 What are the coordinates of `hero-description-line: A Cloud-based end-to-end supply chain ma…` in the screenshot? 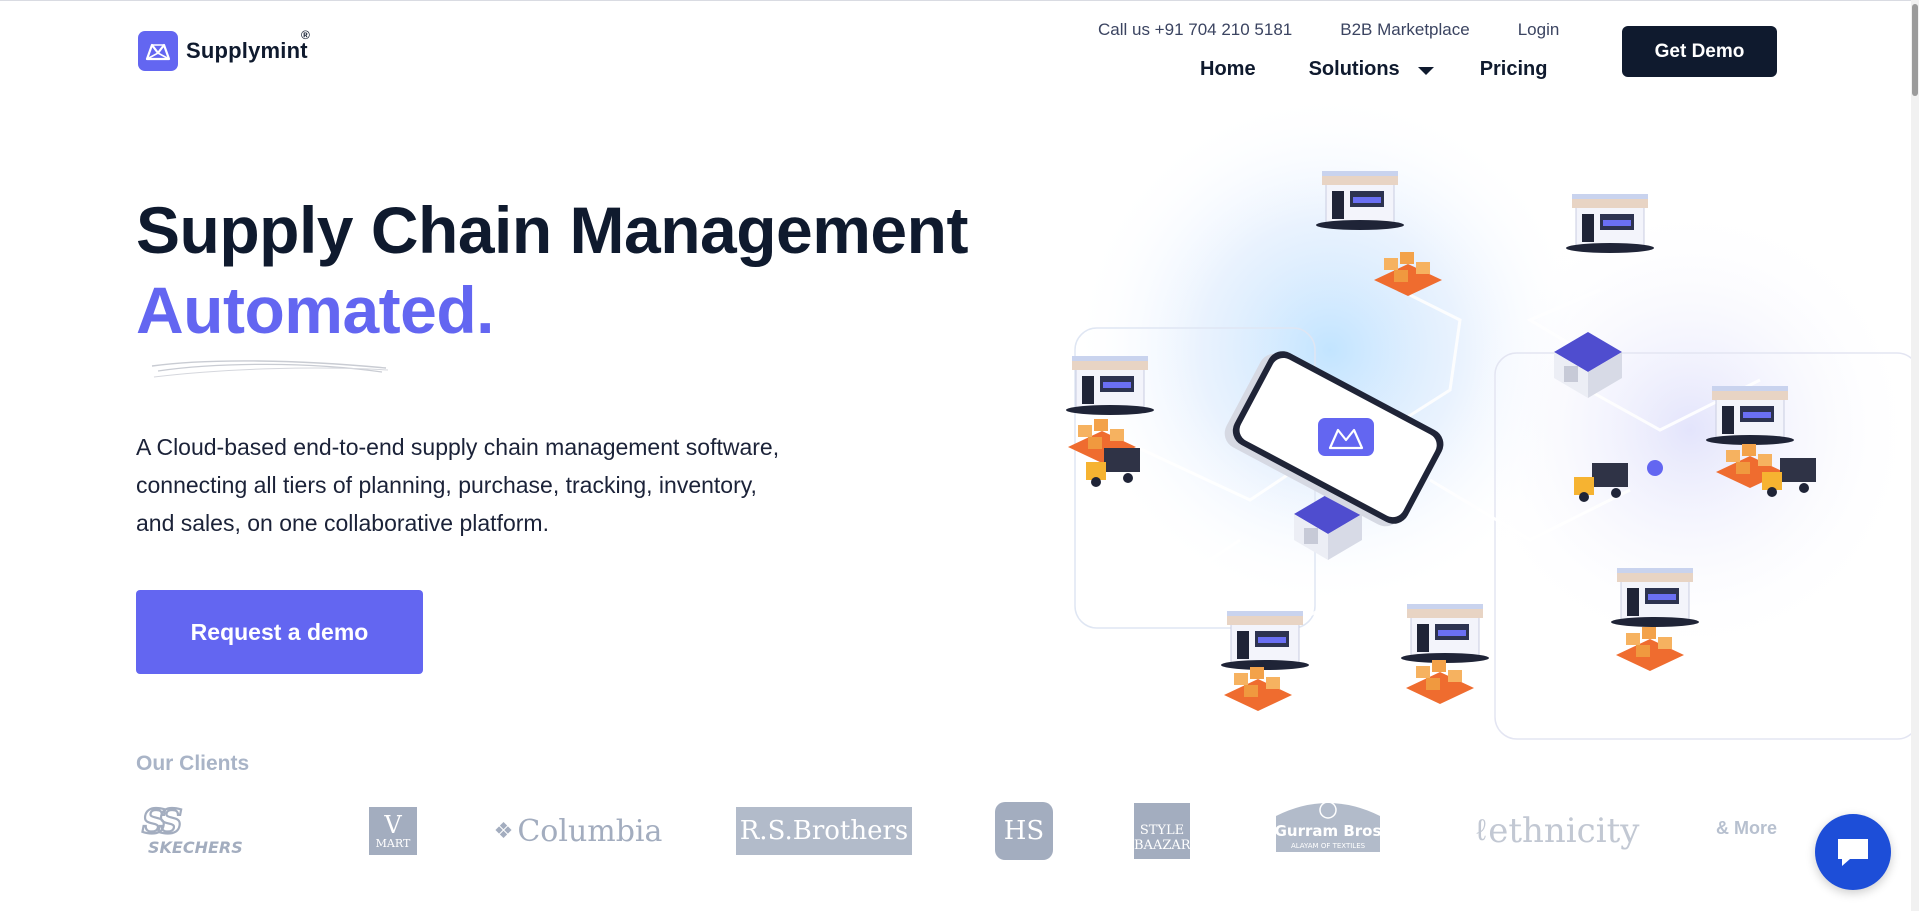 It's located at (458, 447).